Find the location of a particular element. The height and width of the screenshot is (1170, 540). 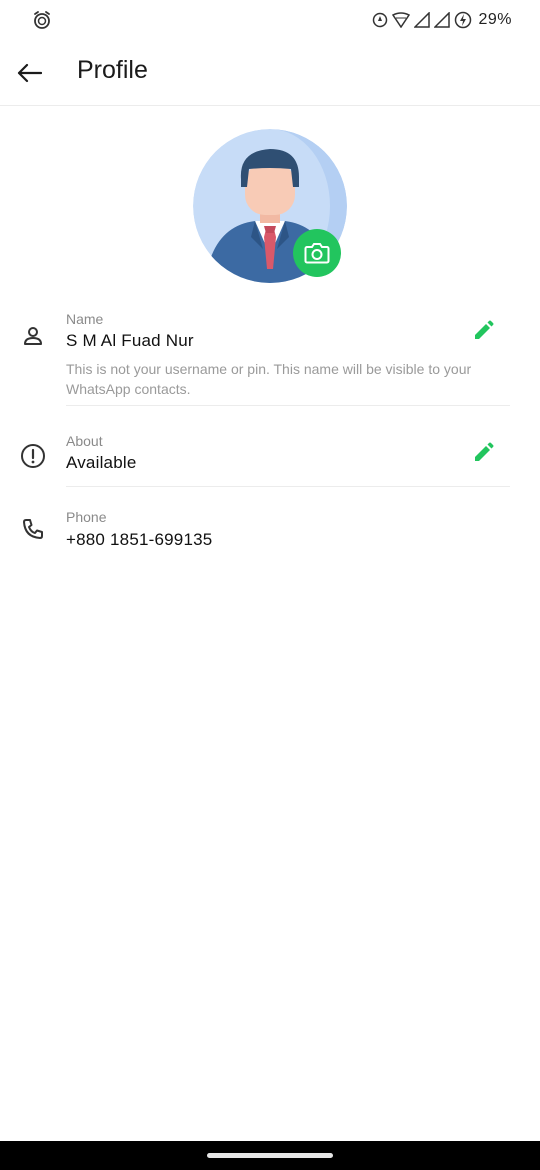

edit-name-button is located at coordinates (483, 331).